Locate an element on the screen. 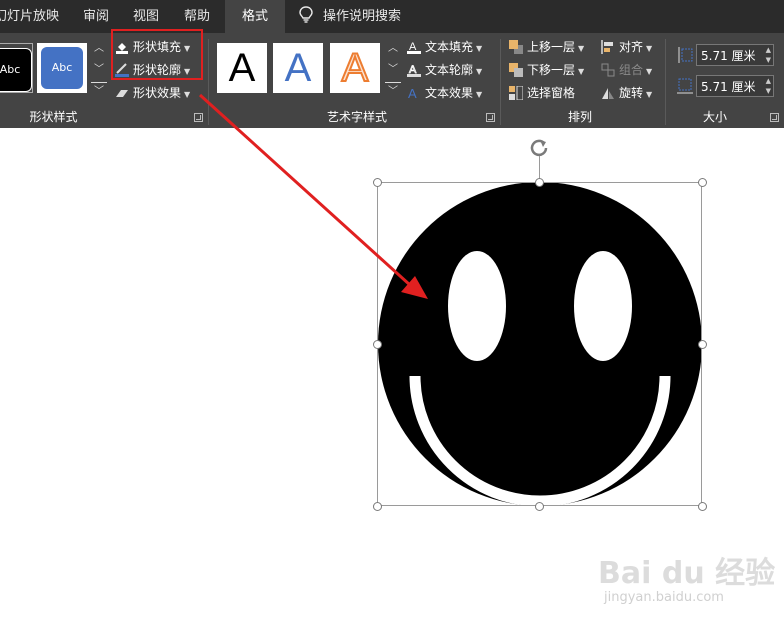  text-fill-icon: A is located at coordinates (414, 47).